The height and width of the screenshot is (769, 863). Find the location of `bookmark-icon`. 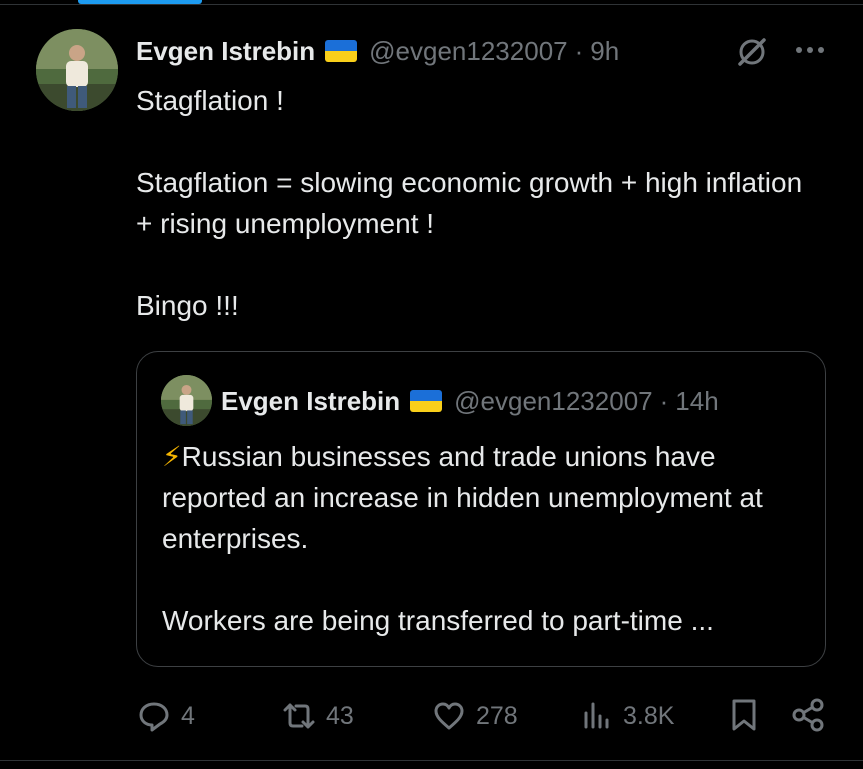

bookmark-icon is located at coordinates (744, 715).